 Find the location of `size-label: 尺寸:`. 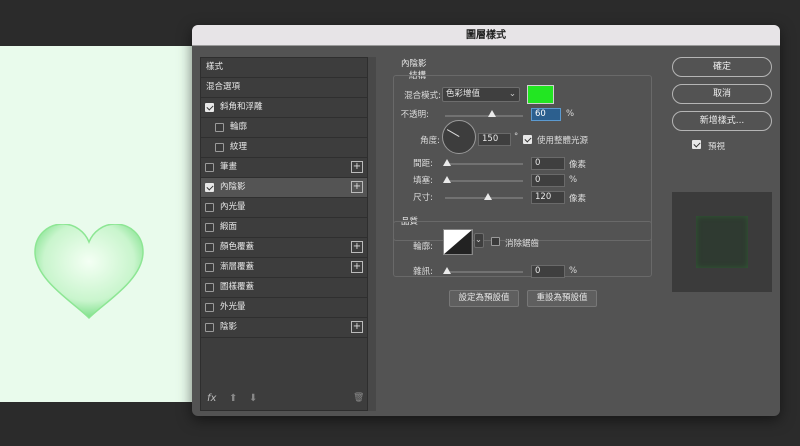

size-label: 尺寸: is located at coordinates (423, 198).